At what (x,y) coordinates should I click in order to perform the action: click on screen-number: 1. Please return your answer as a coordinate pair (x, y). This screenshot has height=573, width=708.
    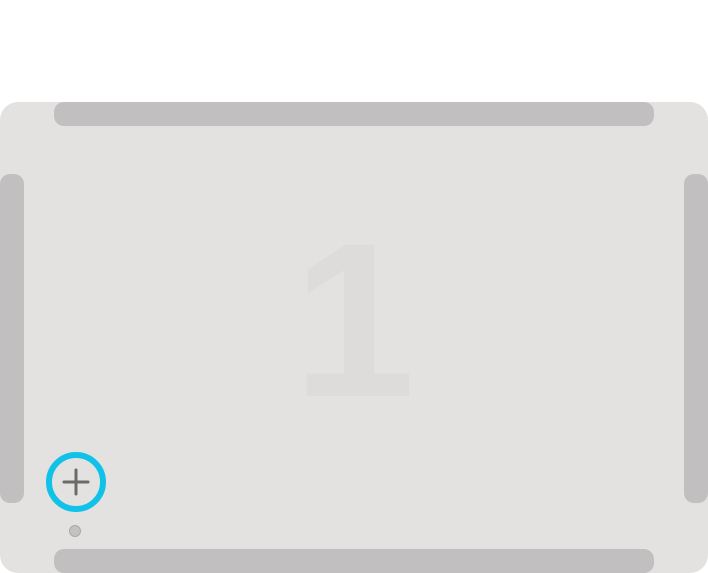
    Looking at the image, I should click on (354, 320).